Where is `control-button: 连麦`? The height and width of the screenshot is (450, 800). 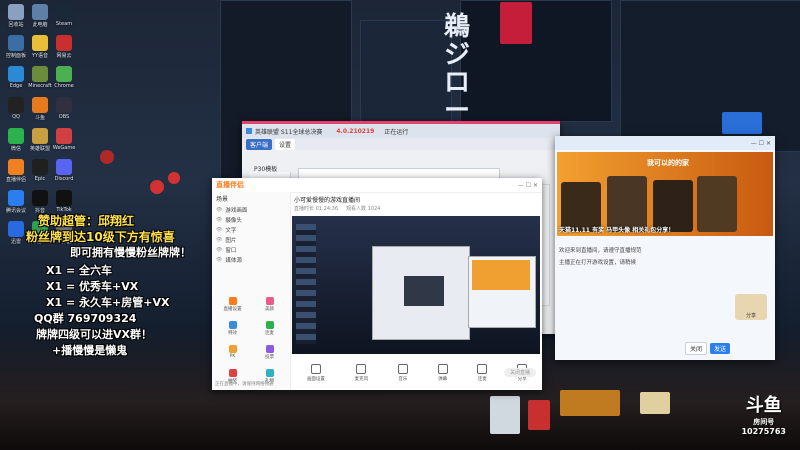
control-button: 连麦 is located at coordinates (482, 373).